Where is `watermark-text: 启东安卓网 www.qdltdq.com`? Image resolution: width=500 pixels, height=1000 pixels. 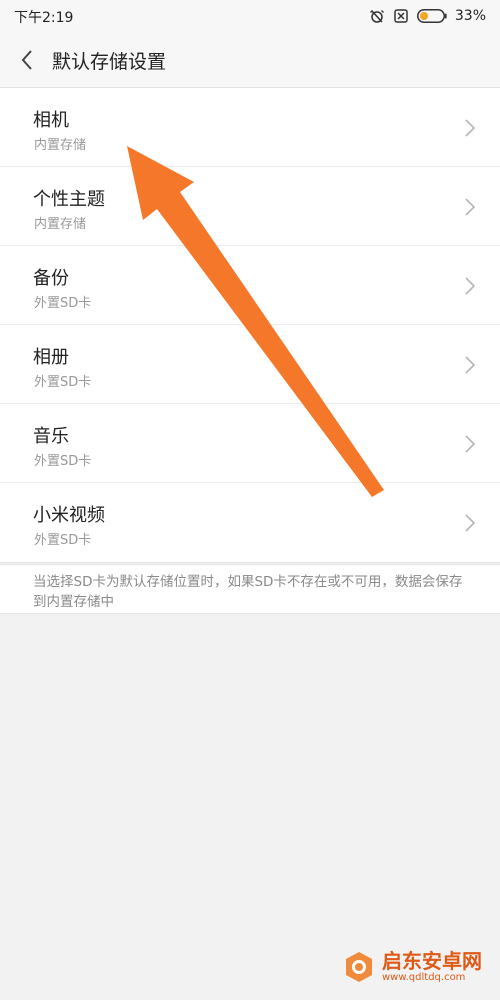 watermark-text: 启东安卓网 www.qdltdq.com is located at coordinates (432, 967).